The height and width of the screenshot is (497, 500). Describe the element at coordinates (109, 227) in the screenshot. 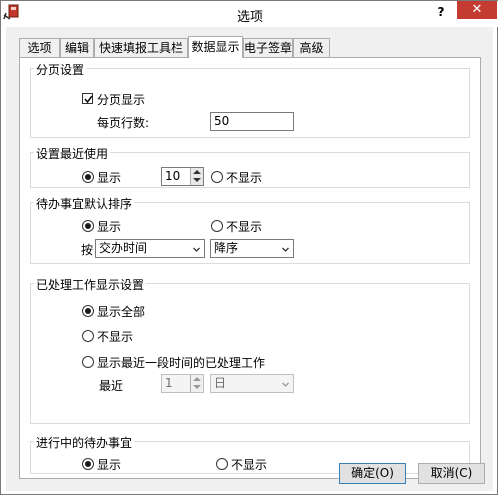

I see `todo-show-label: 显示` at that location.